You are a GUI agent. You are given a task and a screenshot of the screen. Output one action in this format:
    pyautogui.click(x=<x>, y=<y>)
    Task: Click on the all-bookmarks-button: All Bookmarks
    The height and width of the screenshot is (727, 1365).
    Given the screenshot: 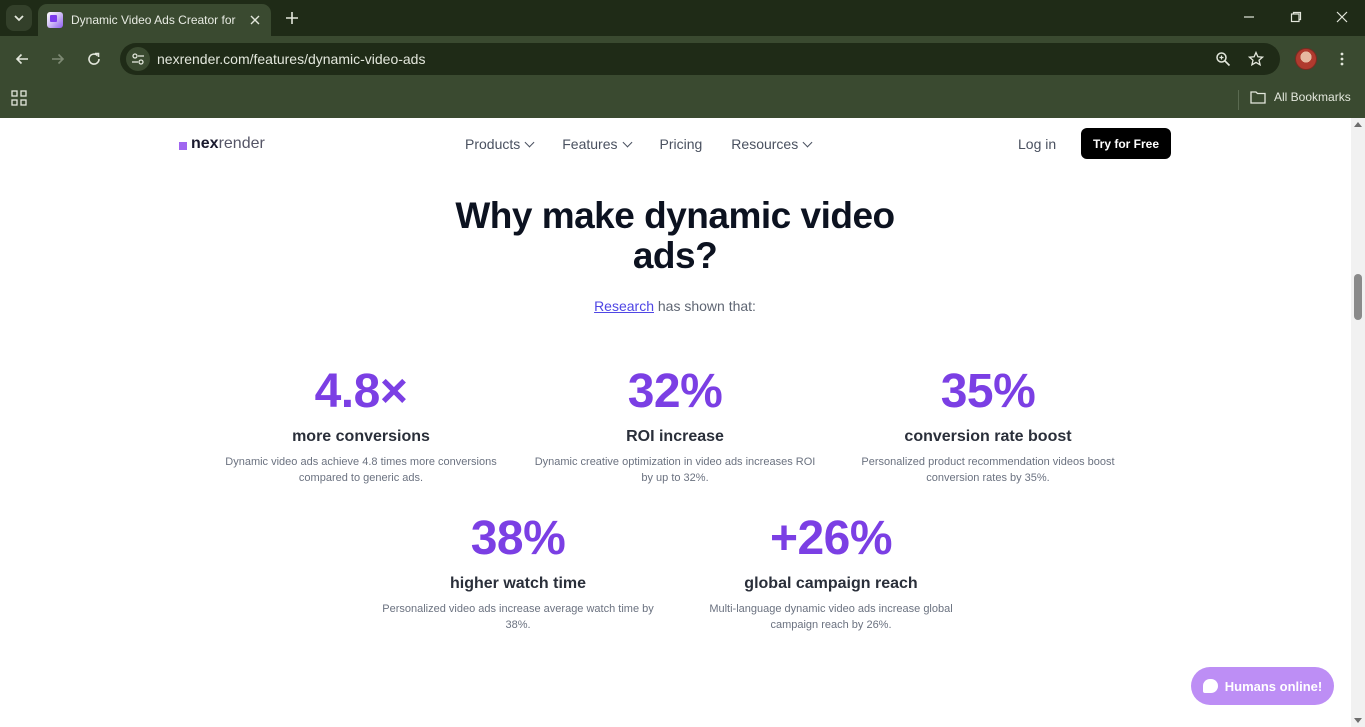 What is the action you would take?
    pyautogui.click(x=1300, y=97)
    